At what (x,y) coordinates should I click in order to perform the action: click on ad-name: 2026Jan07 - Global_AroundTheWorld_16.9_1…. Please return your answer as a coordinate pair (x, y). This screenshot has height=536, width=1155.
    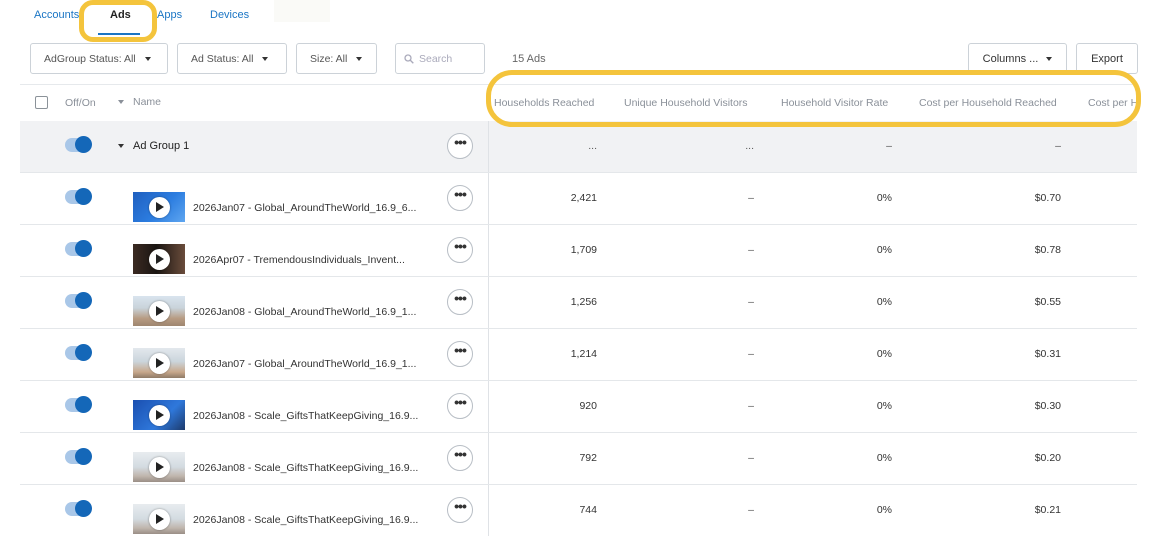
    Looking at the image, I should click on (313, 364).